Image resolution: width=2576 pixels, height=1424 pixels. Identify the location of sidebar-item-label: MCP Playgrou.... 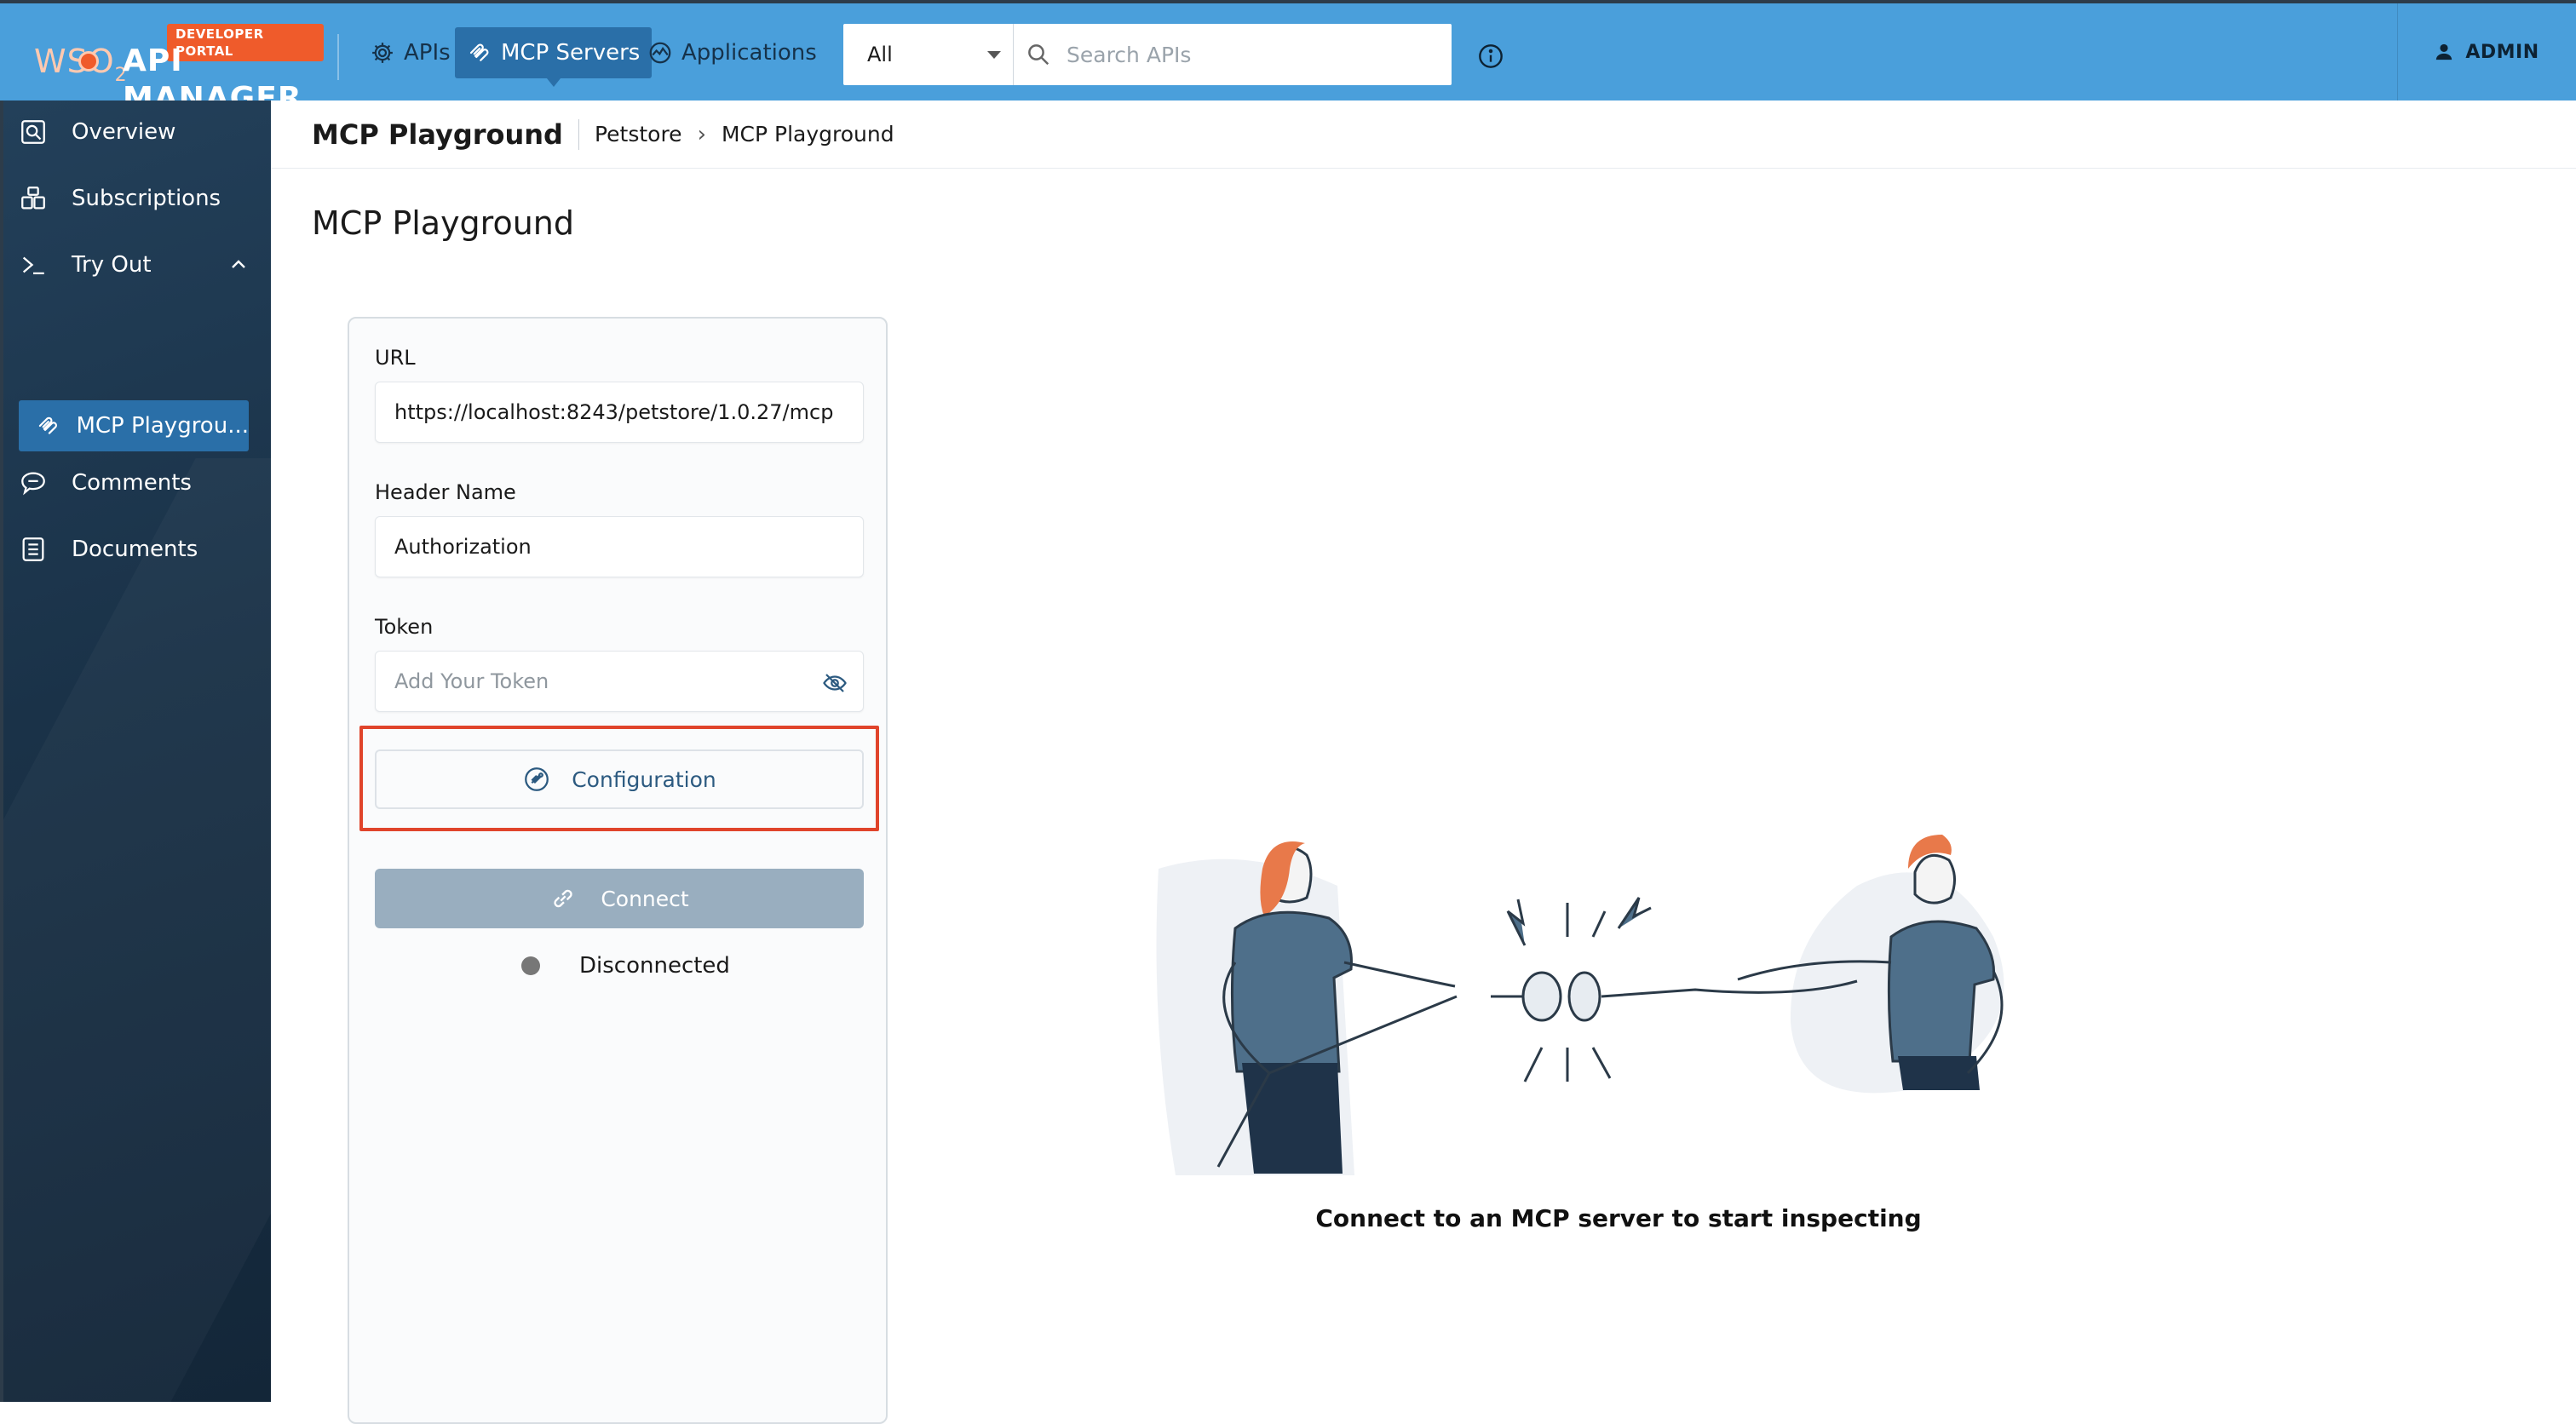
(162, 426).